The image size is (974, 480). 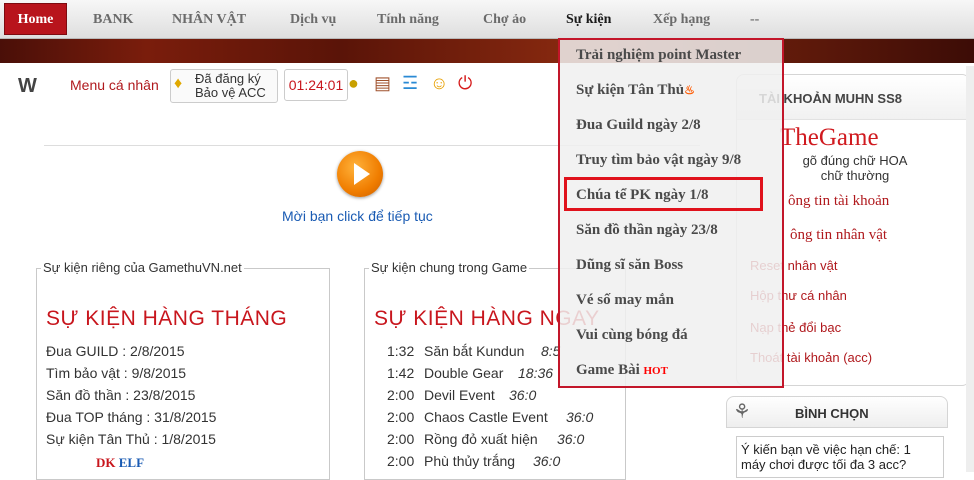 What do you see at coordinates (313, 20) in the screenshot?
I see `nav-dich-vu: Dịch vụ` at bounding box center [313, 20].